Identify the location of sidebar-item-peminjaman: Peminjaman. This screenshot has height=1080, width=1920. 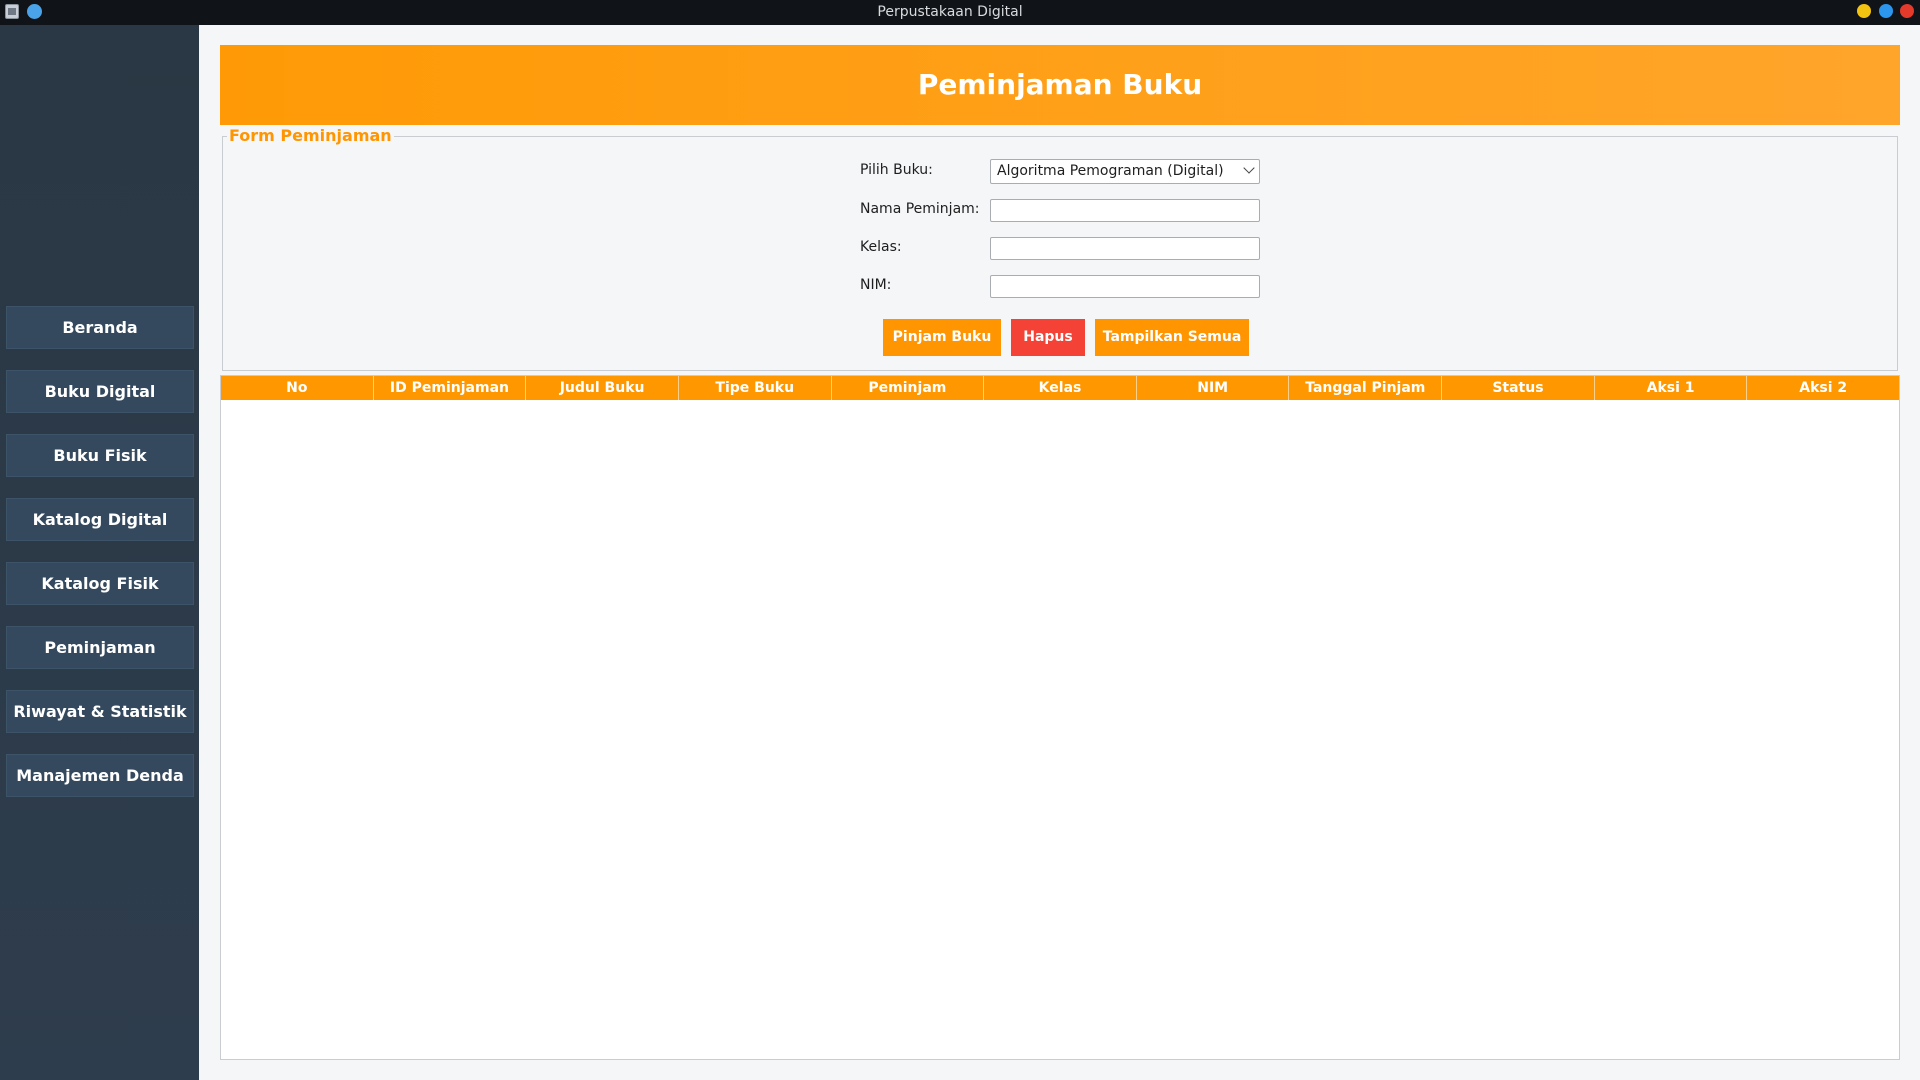
(100, 647).